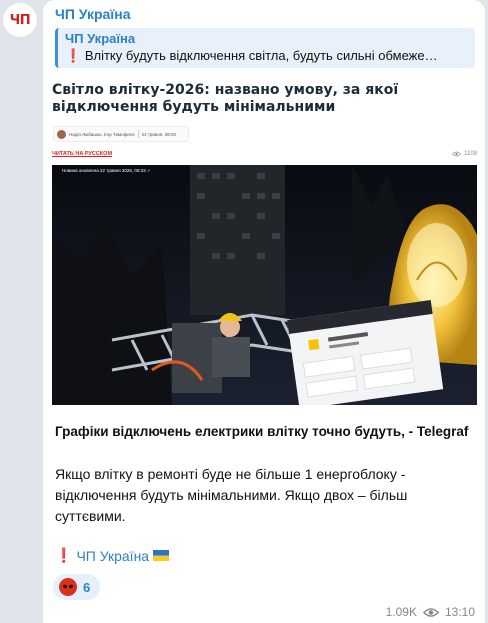 The height and width of the screenshot is (623, 488). What do you see at coordinates (68, 587) in the screenshot?
I see `angry-face-icon` at bounding box center [68, 587].